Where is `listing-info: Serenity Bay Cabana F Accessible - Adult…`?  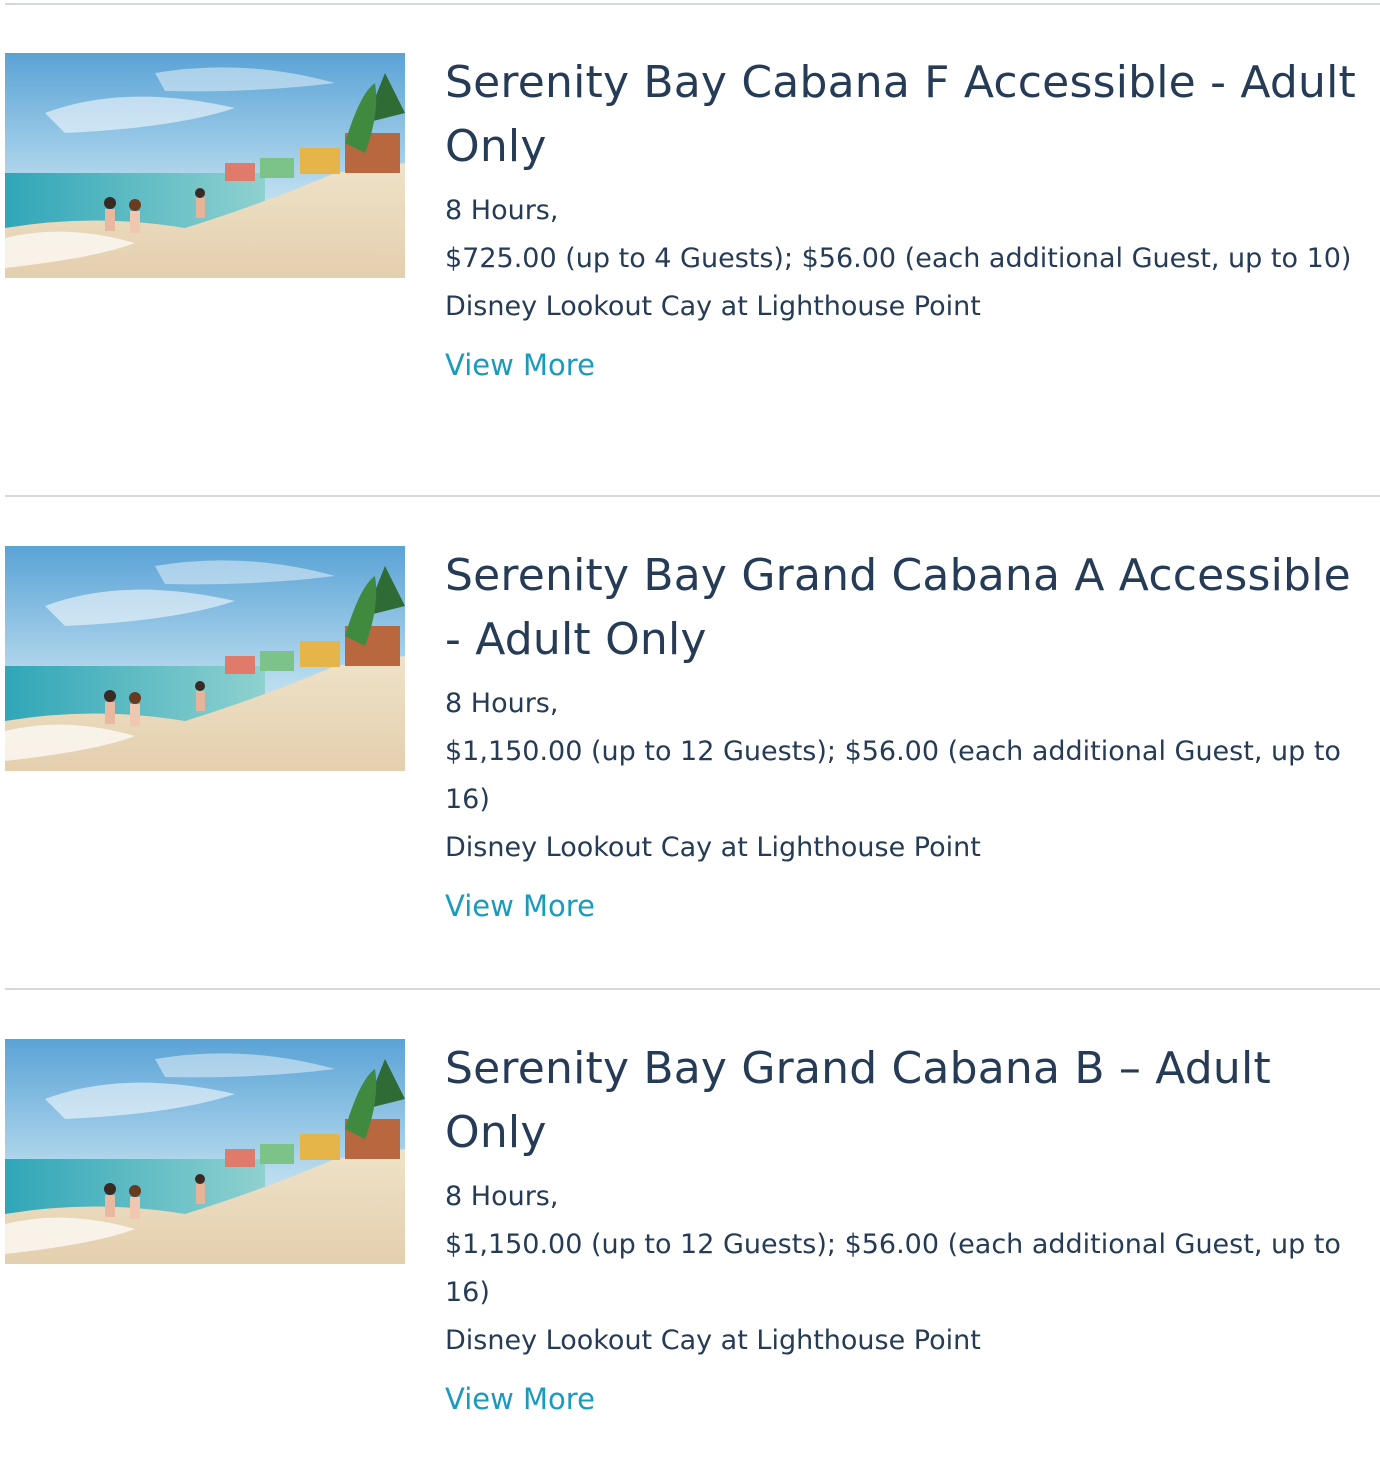
listing-info: Serenity Bay Cabana F Accessible - Adult… is located at coordinates (905, 219).